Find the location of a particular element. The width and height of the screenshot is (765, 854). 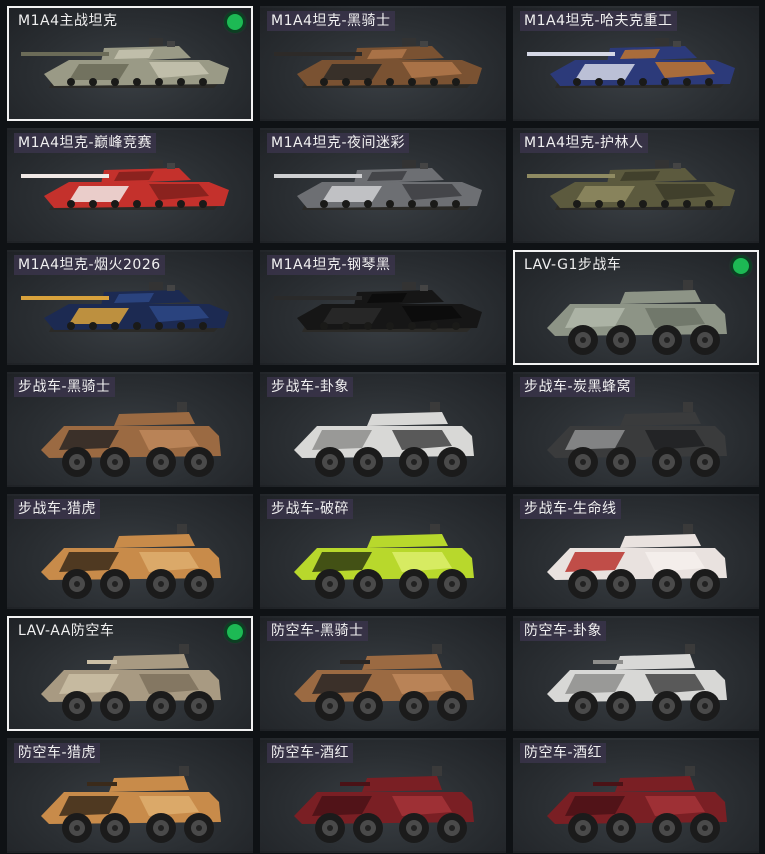

skin-card: M1A4坦克-钢琴黑 is located at coordinates (383, 307).